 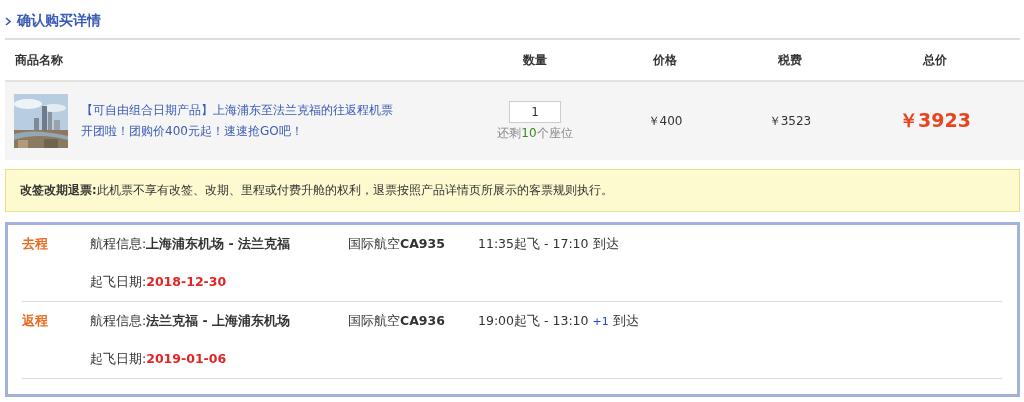 What do you see at coordinates (191, 321) in the screenshot?
I see `route-info: 航程信息:法兰克福 - 上海浦东机场` at bounding box center [191, 321].